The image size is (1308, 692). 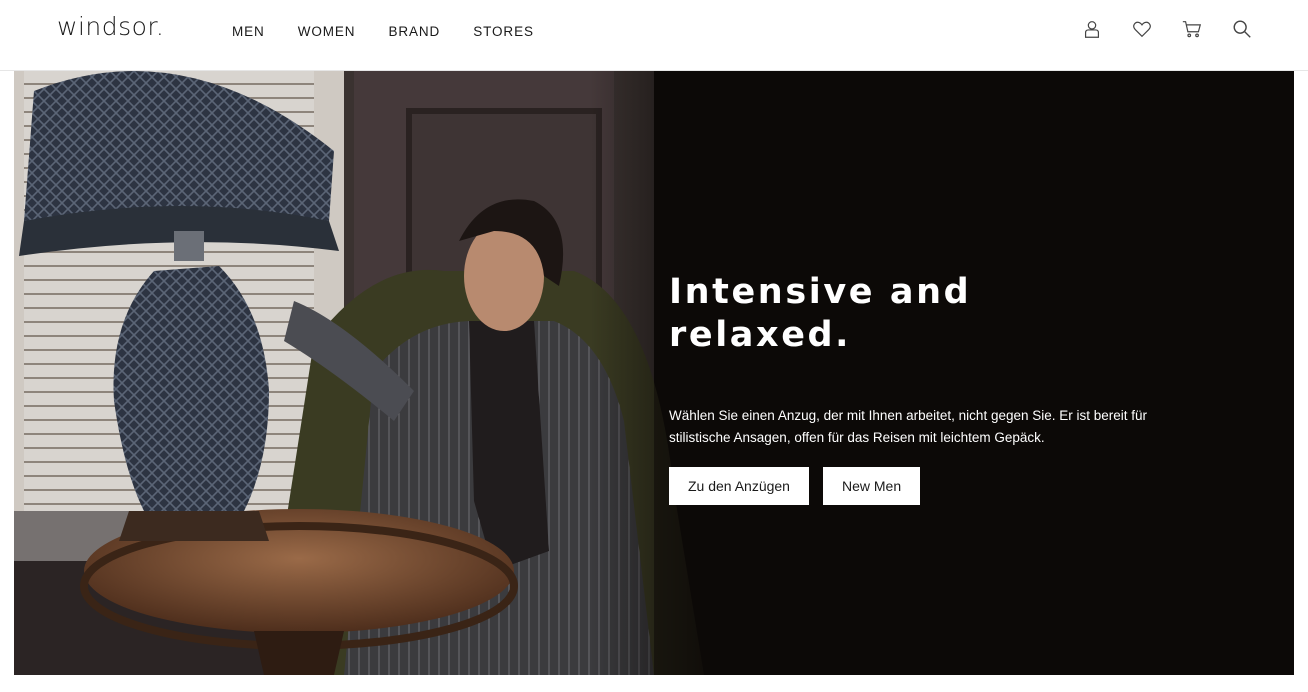 What do you see at coordinates (760, 335) in the screenshot?
I see `hero-title-line-2: relaxed.` at bounding box center [760, 335].